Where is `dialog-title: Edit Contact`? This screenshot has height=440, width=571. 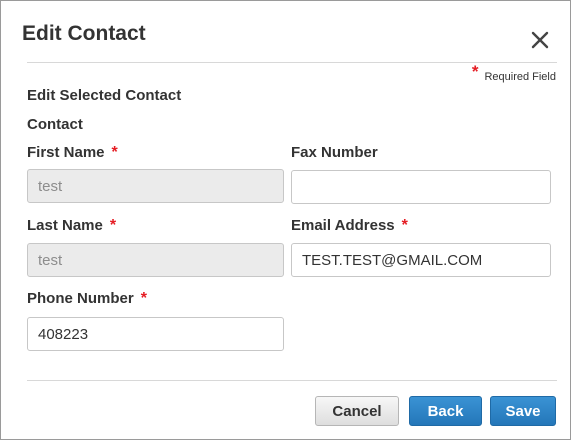 dialog-title: Edit Contact is located at coordinates (84, 33).